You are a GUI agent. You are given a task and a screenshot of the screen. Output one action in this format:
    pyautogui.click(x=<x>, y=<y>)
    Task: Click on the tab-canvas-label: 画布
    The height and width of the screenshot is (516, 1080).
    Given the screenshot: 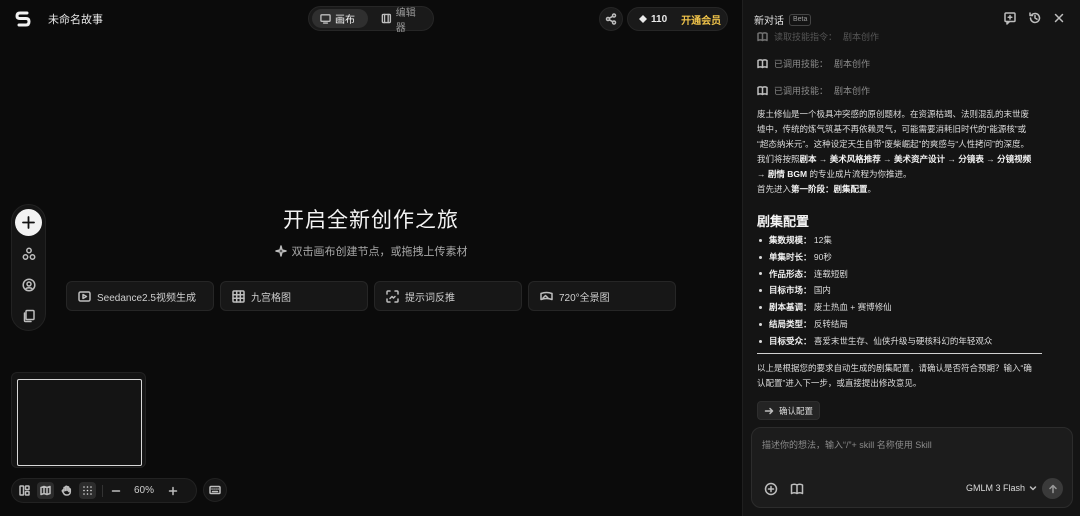 What is the action you would take?
    pyautogui.click(x=345, y=20)
    